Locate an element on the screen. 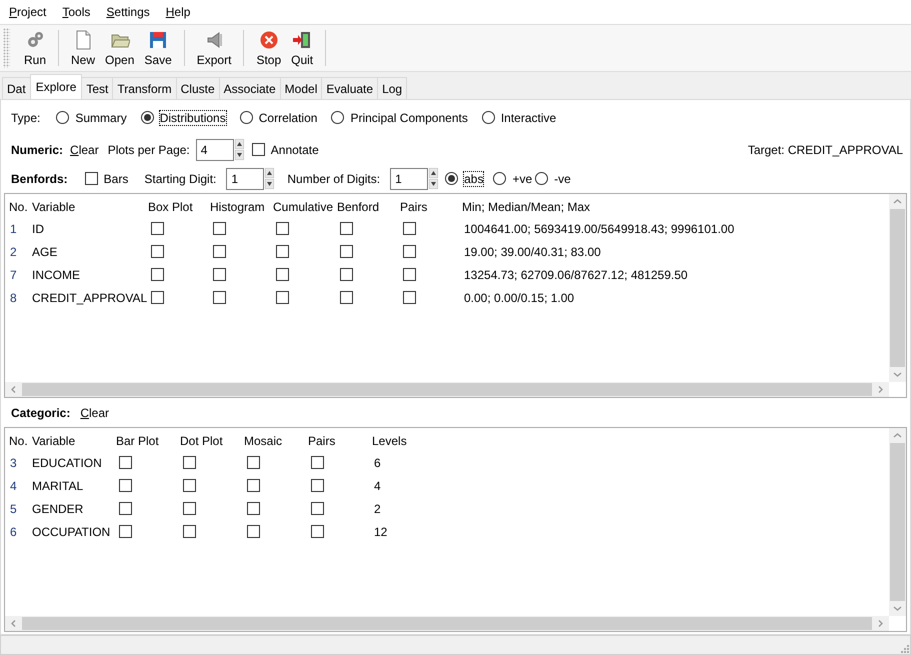 The width and height of the screenshot is (911, 655). section-label: Numeric: is located at coordinates (37, 149).